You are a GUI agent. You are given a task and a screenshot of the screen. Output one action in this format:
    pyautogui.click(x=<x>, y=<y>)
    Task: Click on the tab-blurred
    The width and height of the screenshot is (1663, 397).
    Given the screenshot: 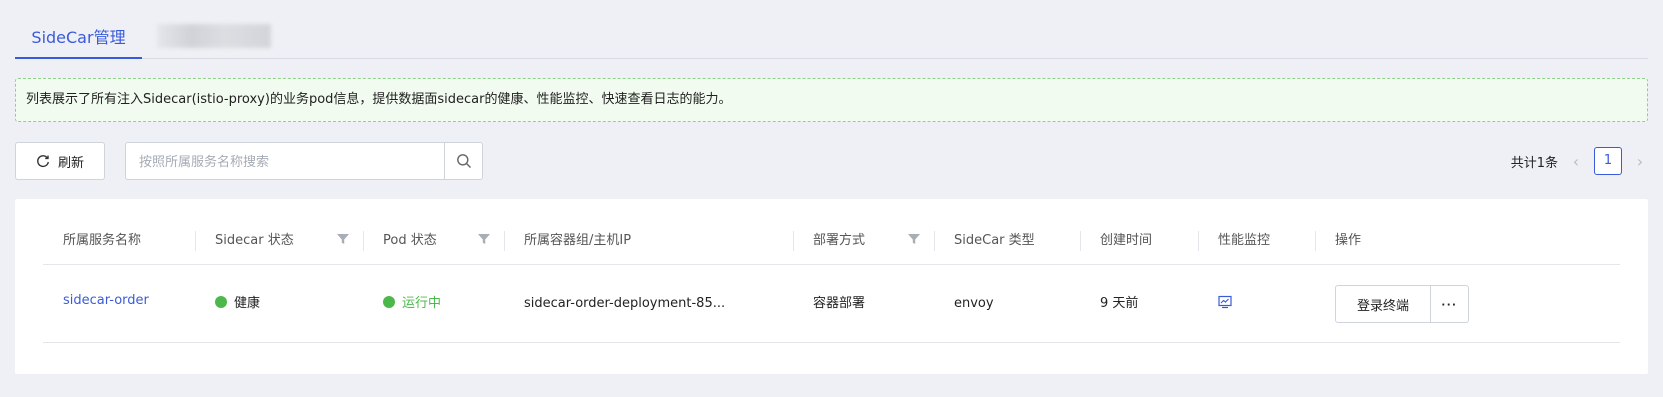 What is the action you would take?
    pyautogui.click(x=214, y=36)
    